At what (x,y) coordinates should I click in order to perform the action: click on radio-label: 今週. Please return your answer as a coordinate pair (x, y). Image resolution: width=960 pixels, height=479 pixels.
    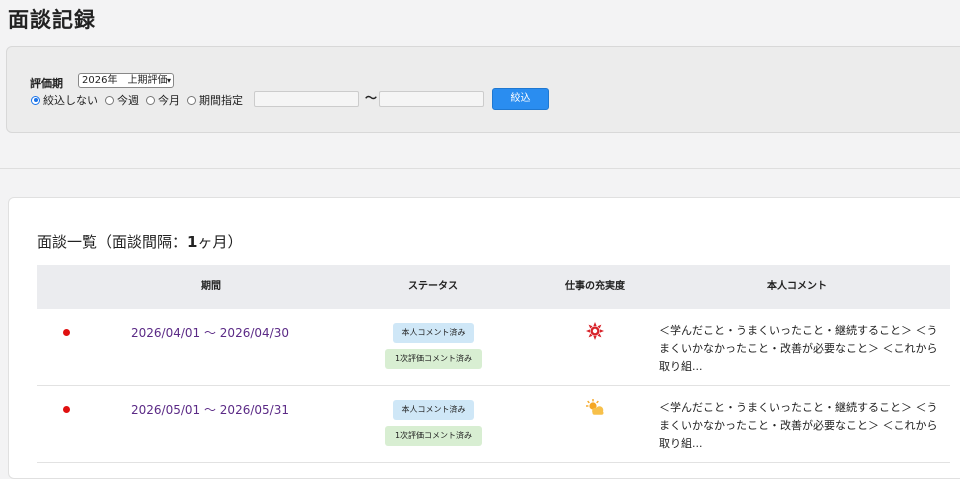
    Looking at the image, I should click on (128, 100).